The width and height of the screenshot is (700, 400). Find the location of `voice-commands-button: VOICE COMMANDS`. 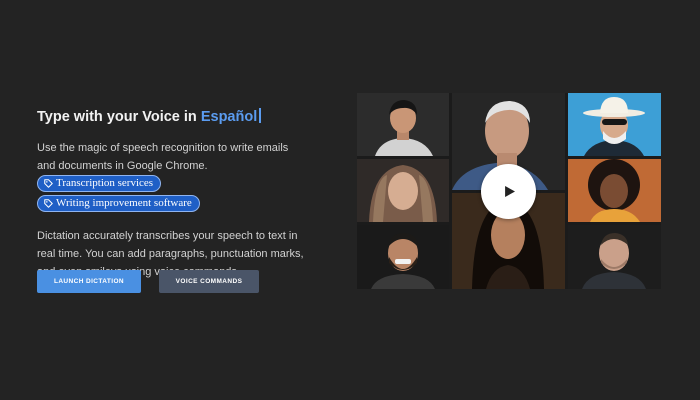

voice-commands-button: VOICE COMMANDS is located at coordinates (209, 281).